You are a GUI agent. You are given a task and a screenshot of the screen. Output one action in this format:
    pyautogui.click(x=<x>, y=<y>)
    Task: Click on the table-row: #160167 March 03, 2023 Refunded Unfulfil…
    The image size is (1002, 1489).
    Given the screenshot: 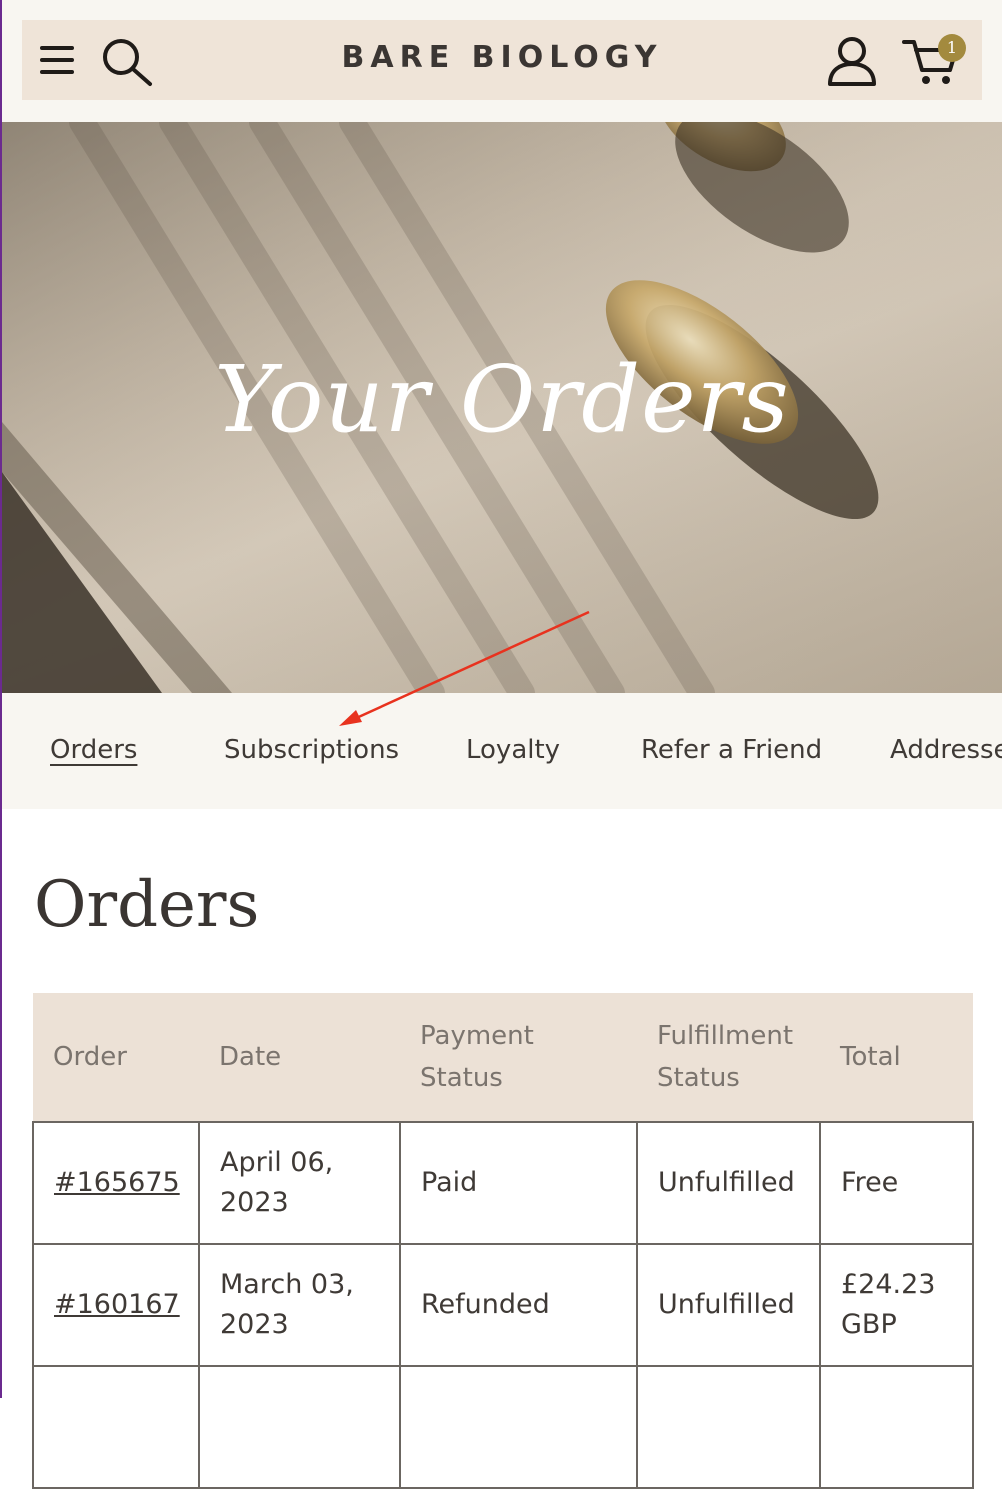 What is the action you would take?
    pyautogui.click(x=503, y=1305)
    